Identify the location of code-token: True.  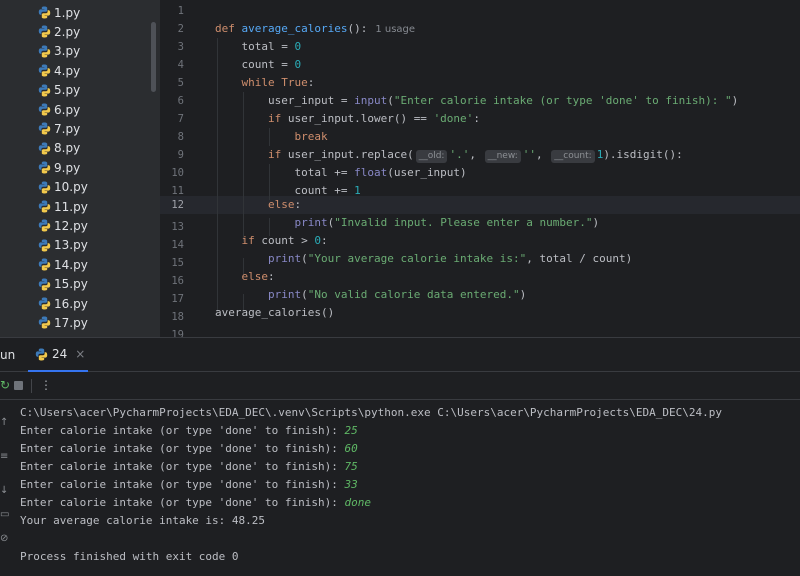
(294, 82).